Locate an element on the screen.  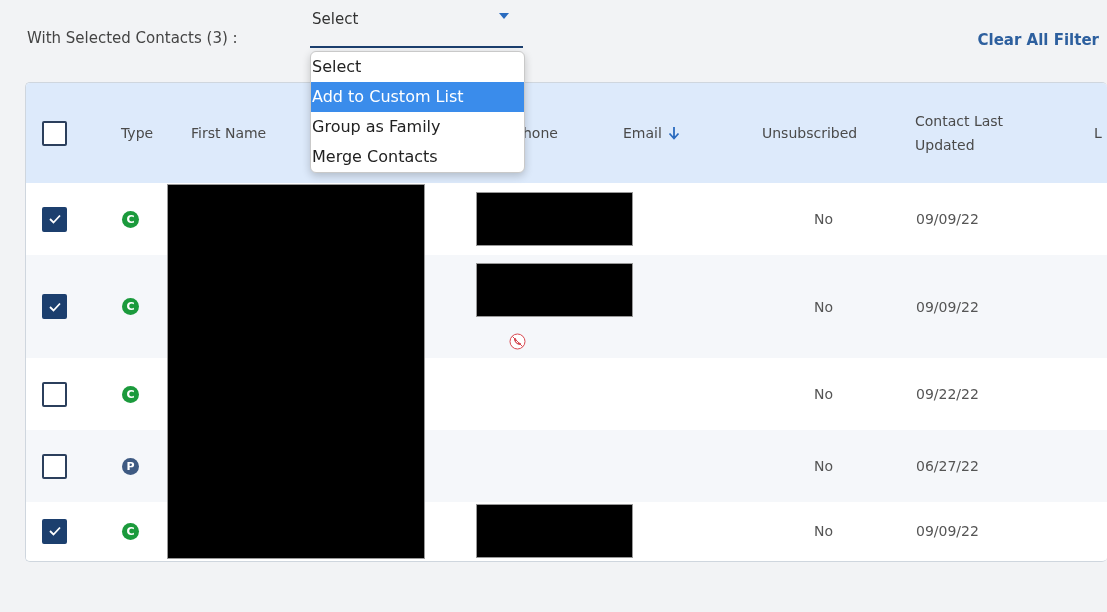
column-header: Contact Last Updated is located at coordinates (989, 133).